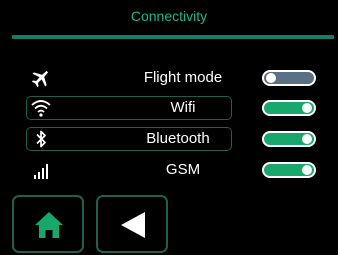  I want to click on setting-row-wifi: Wifi, so click(169, 108).